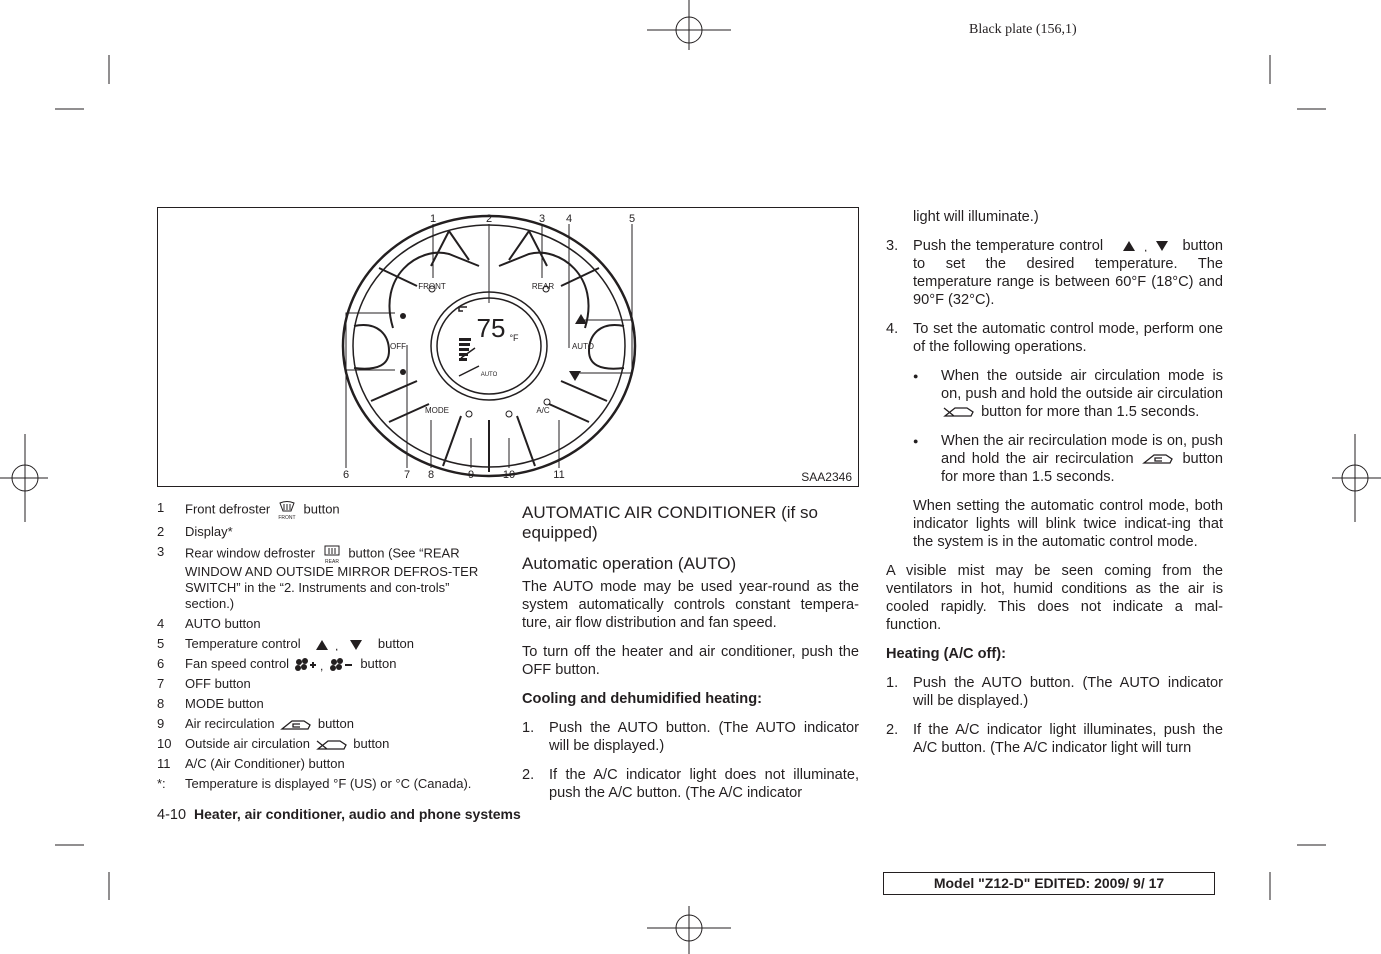 The image size is (1381, 954). Describe the element at coordinates (432, 286) in the screenshot. I see `front-label: FRONT` at that location.